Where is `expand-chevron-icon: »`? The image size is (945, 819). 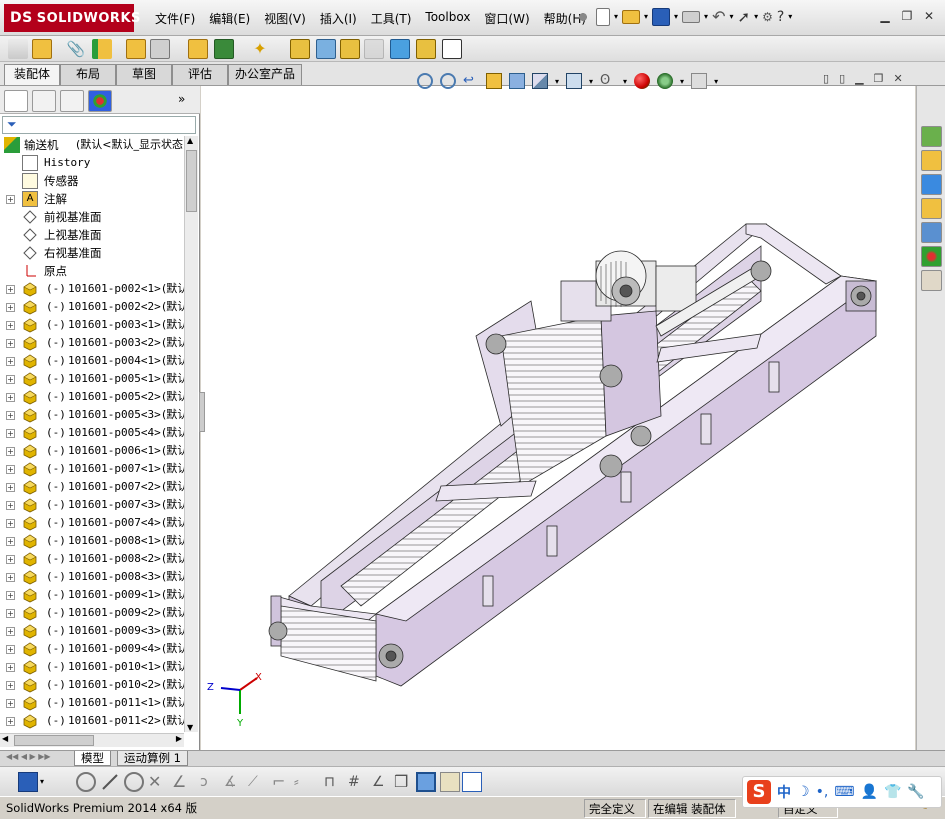 expand-chevron-icon: » is located at coordinates (181, 99).